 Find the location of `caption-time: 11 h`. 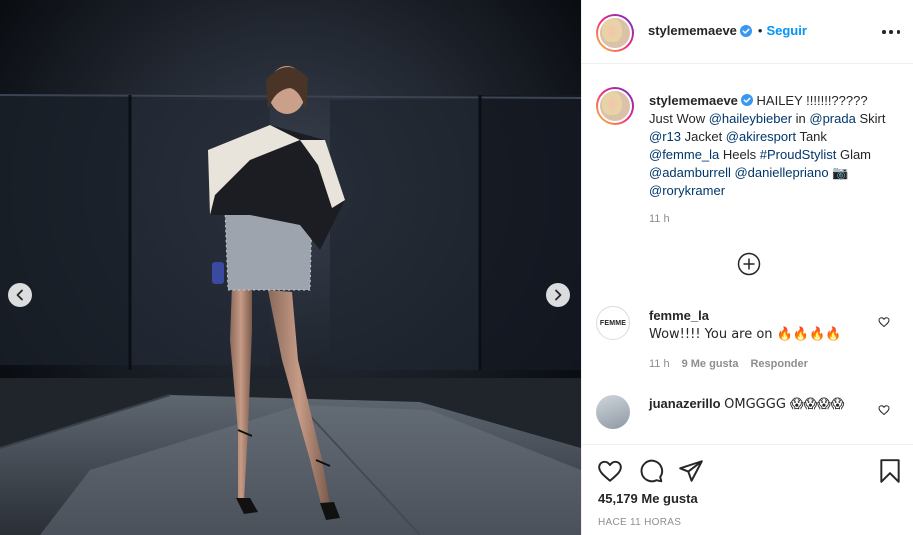

caption-time: 11 h is located at coordinates (659, 219).